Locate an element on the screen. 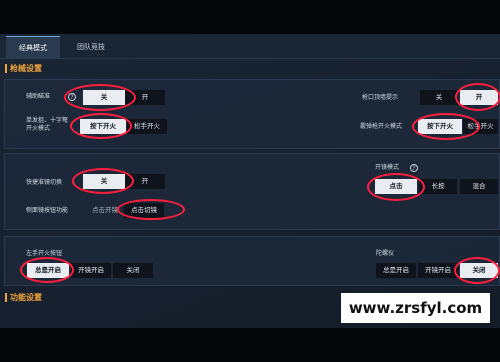  tab-team-deathmatch: 团队竞技 is located at coordinates (91, 47).